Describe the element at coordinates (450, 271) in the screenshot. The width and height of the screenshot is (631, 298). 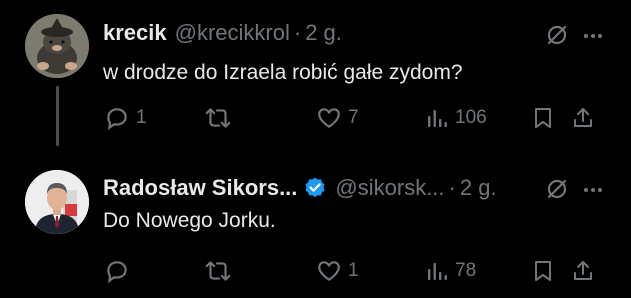
I see `views-button: 78` at that location.